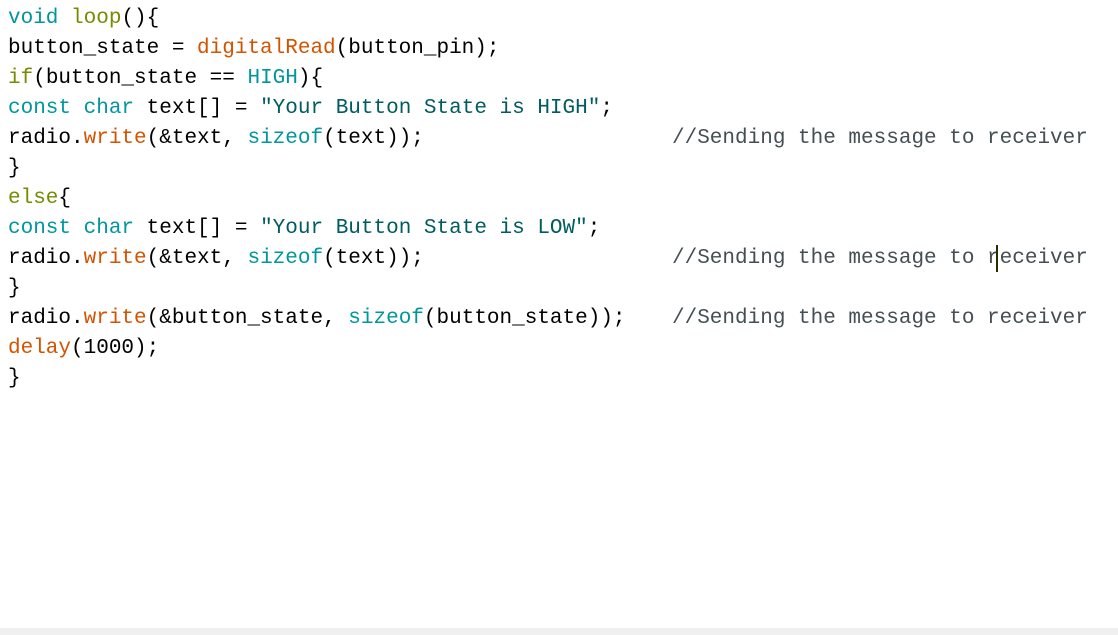 Image resolution: width=1118 pixels, height=635 pixels. I want to click on code-token: (&button_state,, so click(247, 318).